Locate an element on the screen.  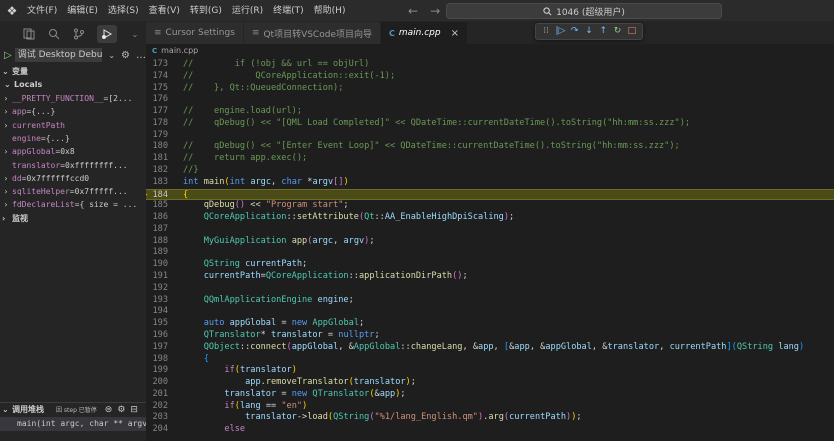
editor-tab: ≡ Qt项目转VSCode项目向导 is located at coordinates (312, 33).